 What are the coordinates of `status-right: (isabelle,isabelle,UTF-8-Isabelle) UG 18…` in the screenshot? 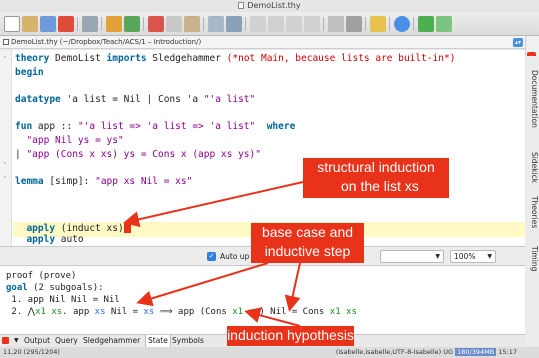 It's located at (426, 352).